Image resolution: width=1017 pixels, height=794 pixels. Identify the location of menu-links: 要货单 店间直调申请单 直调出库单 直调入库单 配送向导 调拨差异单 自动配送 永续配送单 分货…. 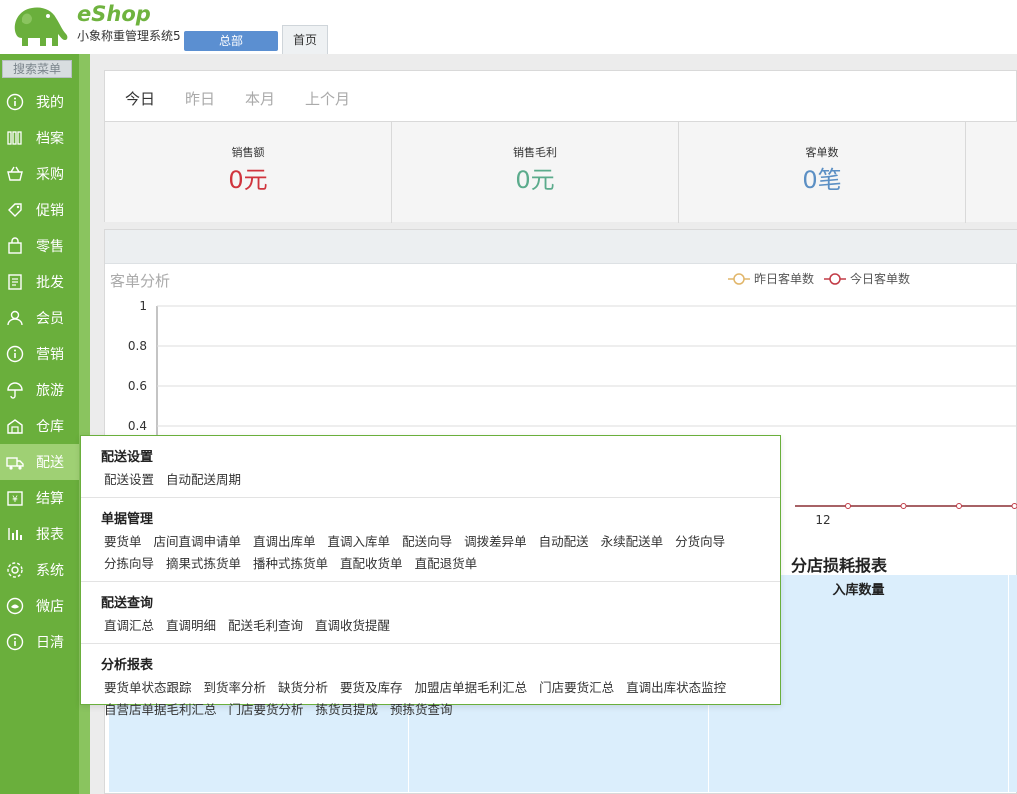
(426, 555).